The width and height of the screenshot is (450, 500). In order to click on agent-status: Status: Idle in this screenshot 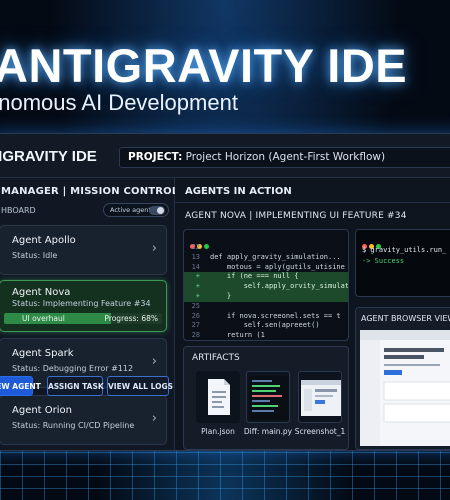, I will do `click(35, 255)`.